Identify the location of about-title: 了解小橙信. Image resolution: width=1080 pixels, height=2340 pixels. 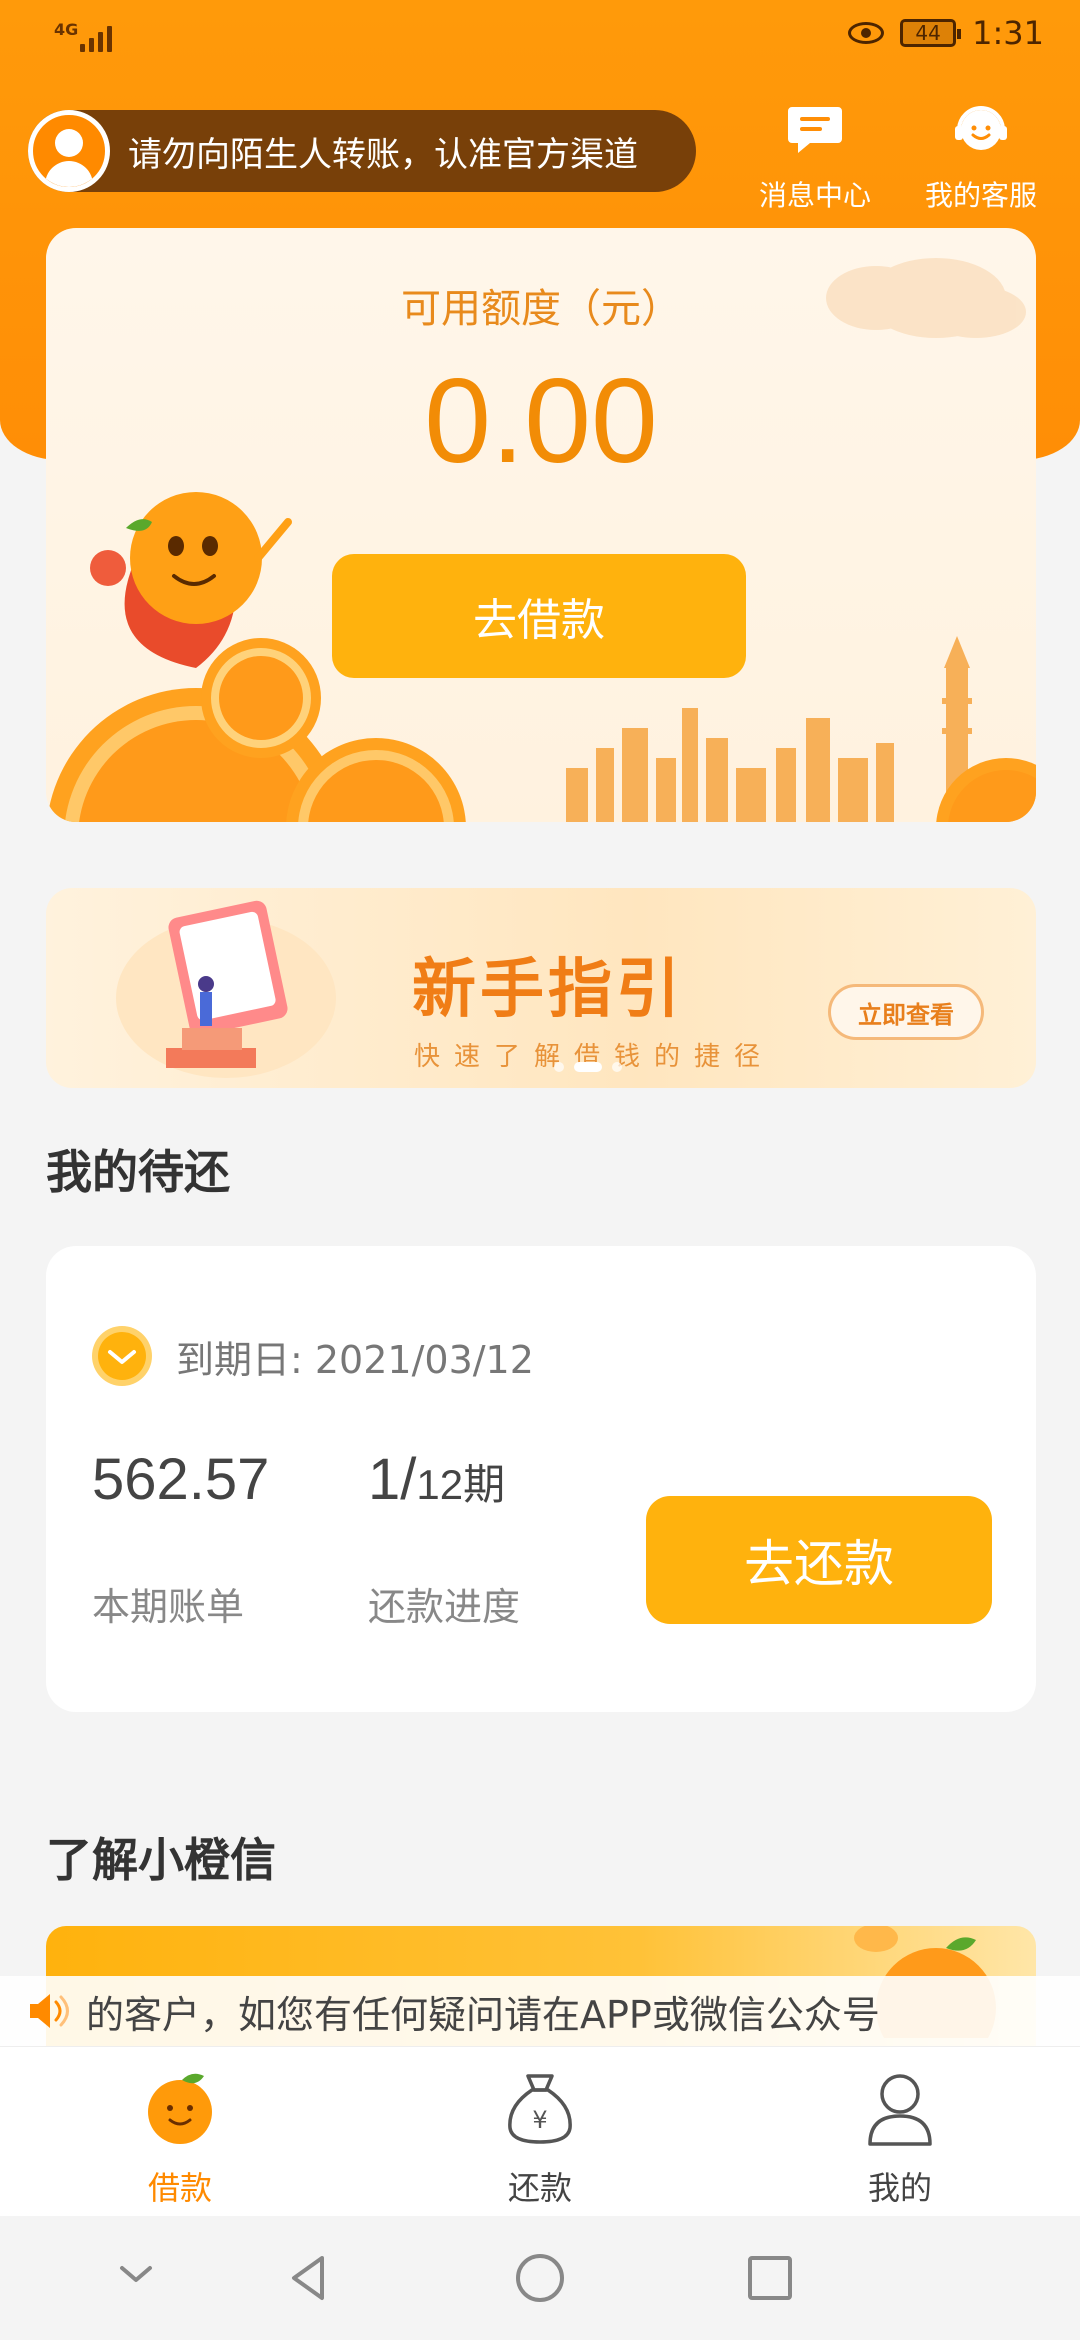
(161, 1860).